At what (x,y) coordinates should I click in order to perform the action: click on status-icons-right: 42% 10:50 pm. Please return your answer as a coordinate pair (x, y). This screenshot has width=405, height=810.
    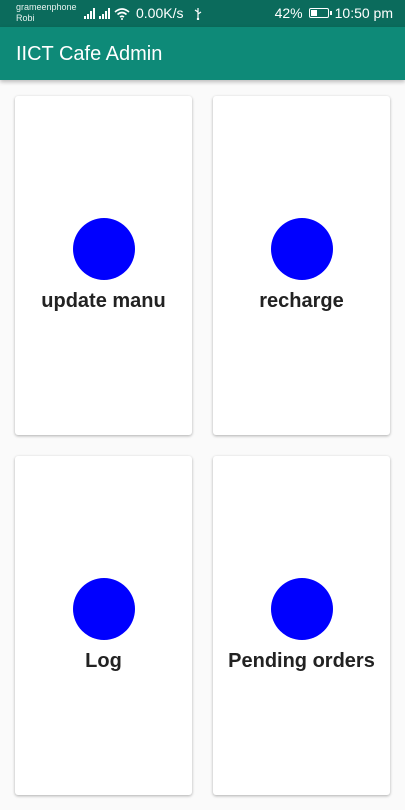
    Looking at the image, I should click on (334, 13).